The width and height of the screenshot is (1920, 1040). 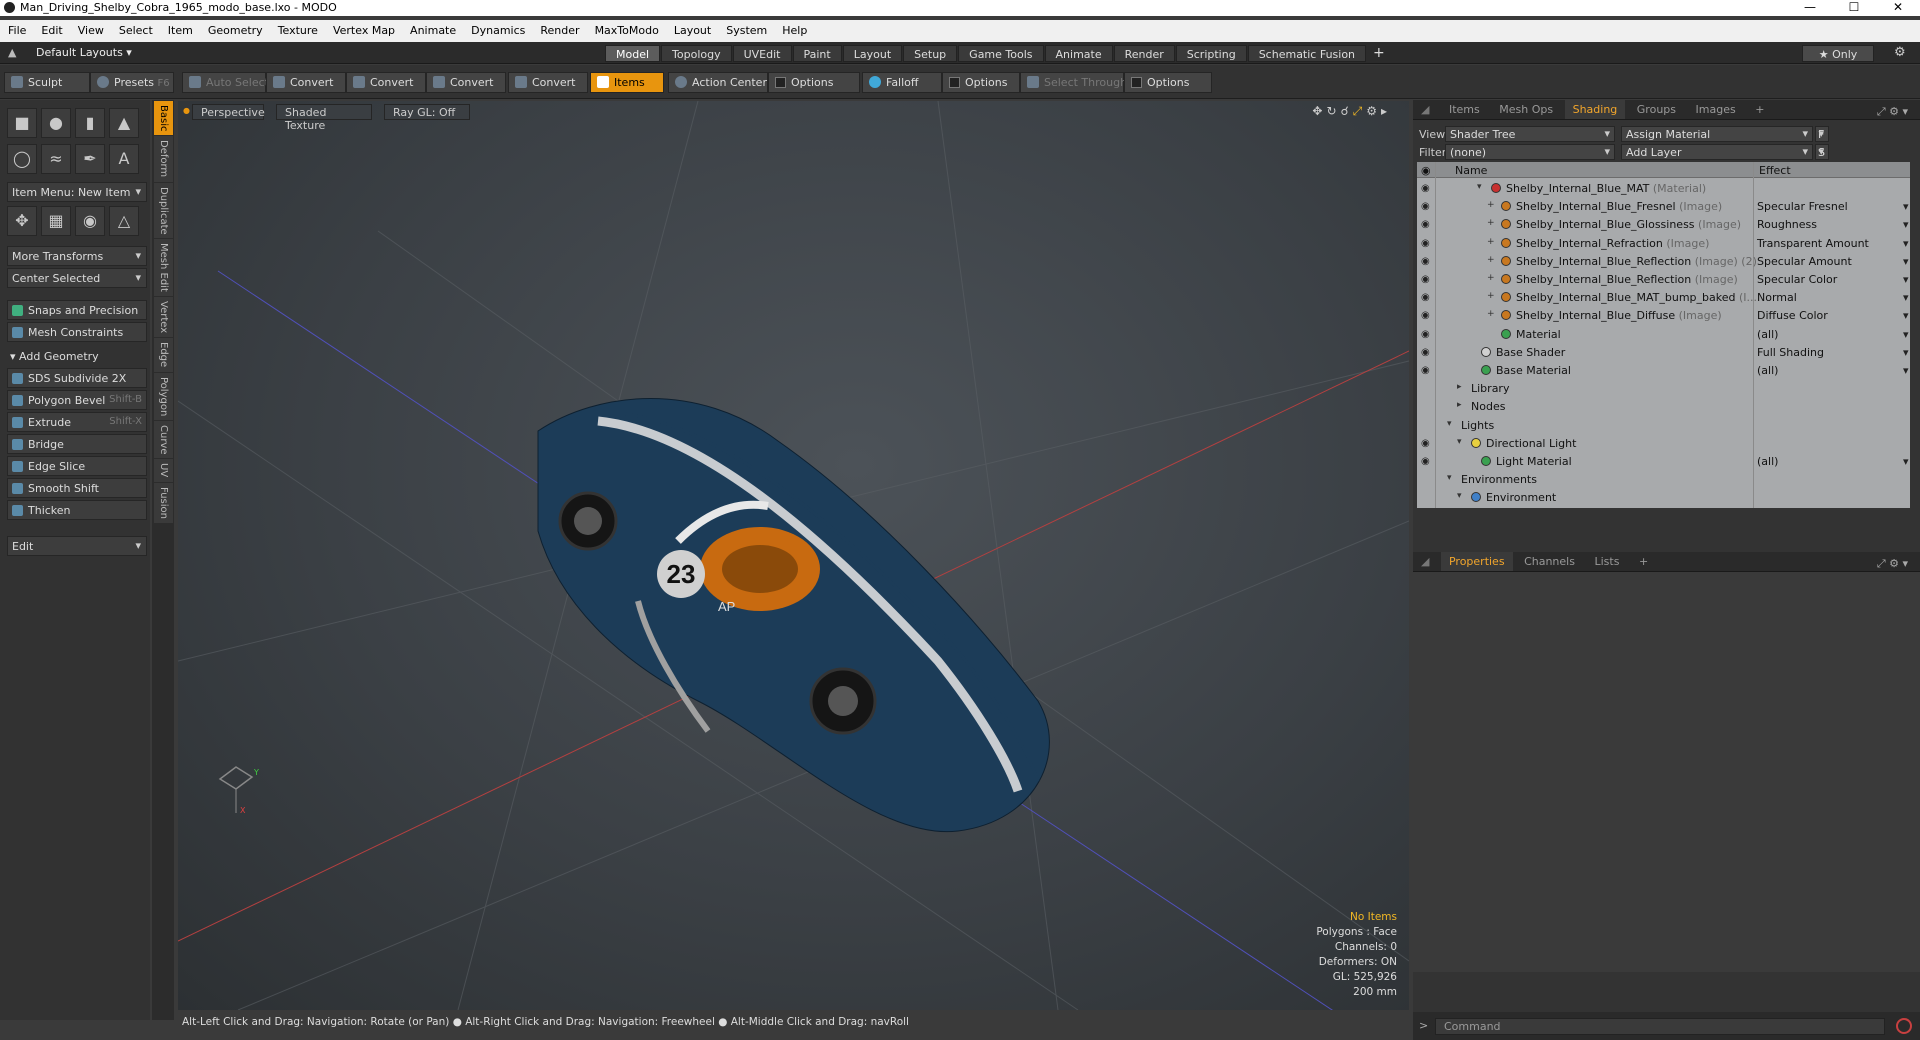 What do you see at coordinates (718, 82) in the screenshot?
I see `action-center-button: Action Center` at bounding box center [718, 82].